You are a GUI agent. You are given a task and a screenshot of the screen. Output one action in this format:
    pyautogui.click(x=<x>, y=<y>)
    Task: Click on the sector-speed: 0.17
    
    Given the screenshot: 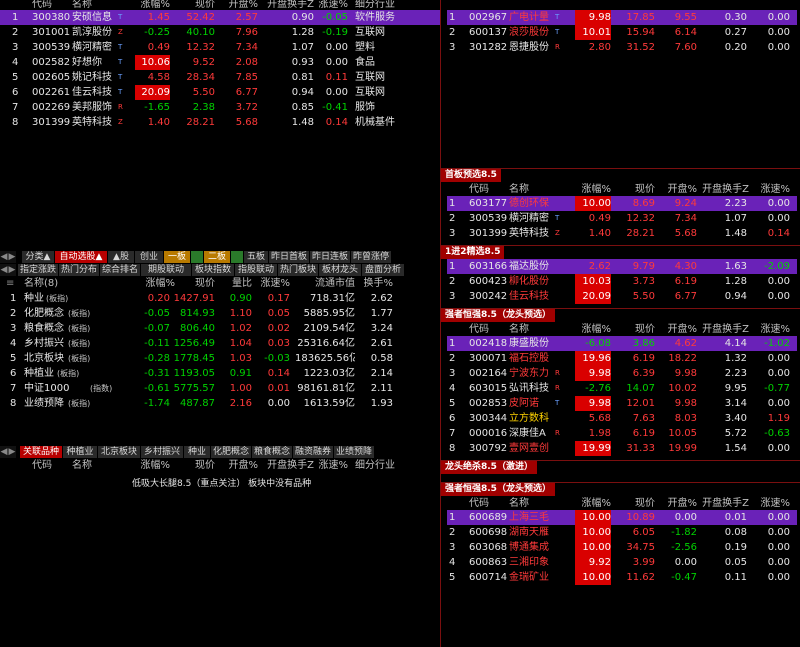 What is the action you would take?
    pyautogui.click(x=278, y=298)
    